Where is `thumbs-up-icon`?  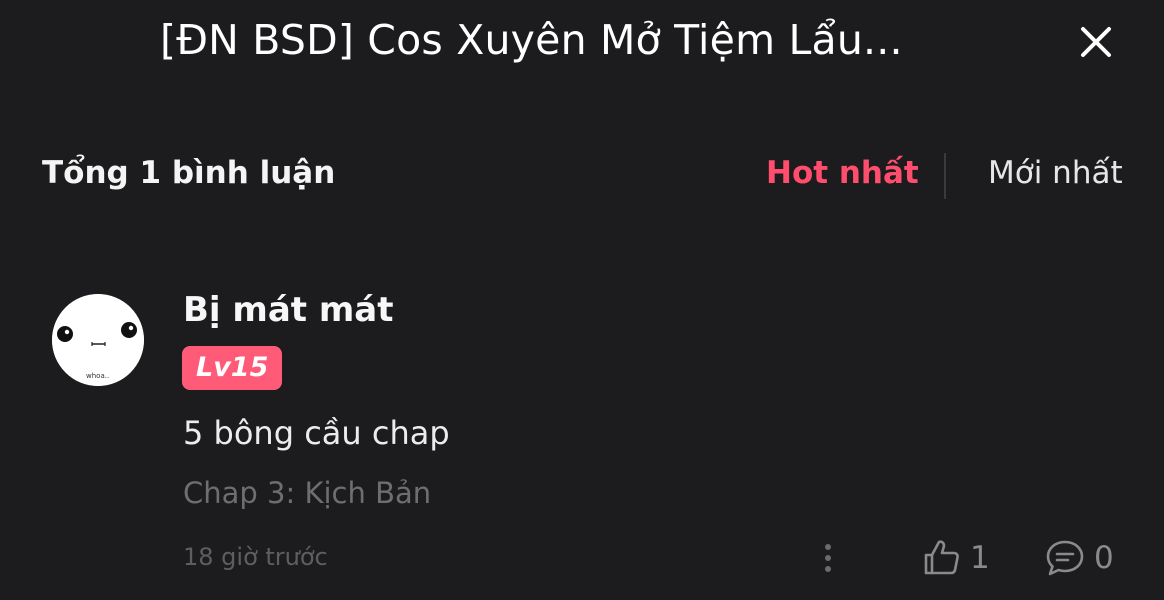
thumbs-up-icon is located at coordinates (941, 557).